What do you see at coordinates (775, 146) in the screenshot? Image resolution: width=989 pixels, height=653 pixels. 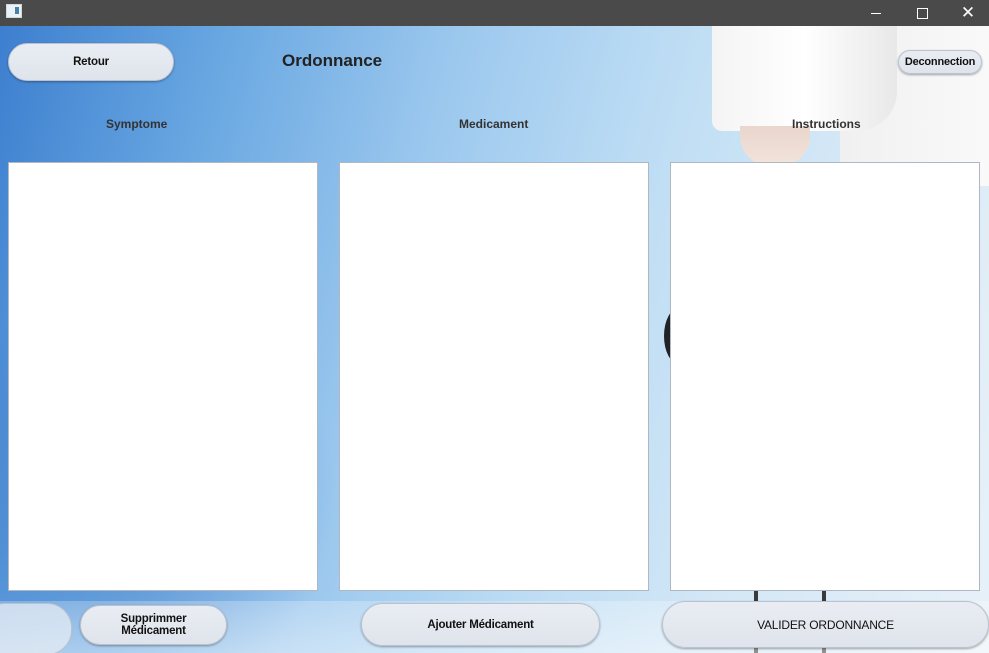 I see `background-doctor-hand` at bounding box center [775, 146].